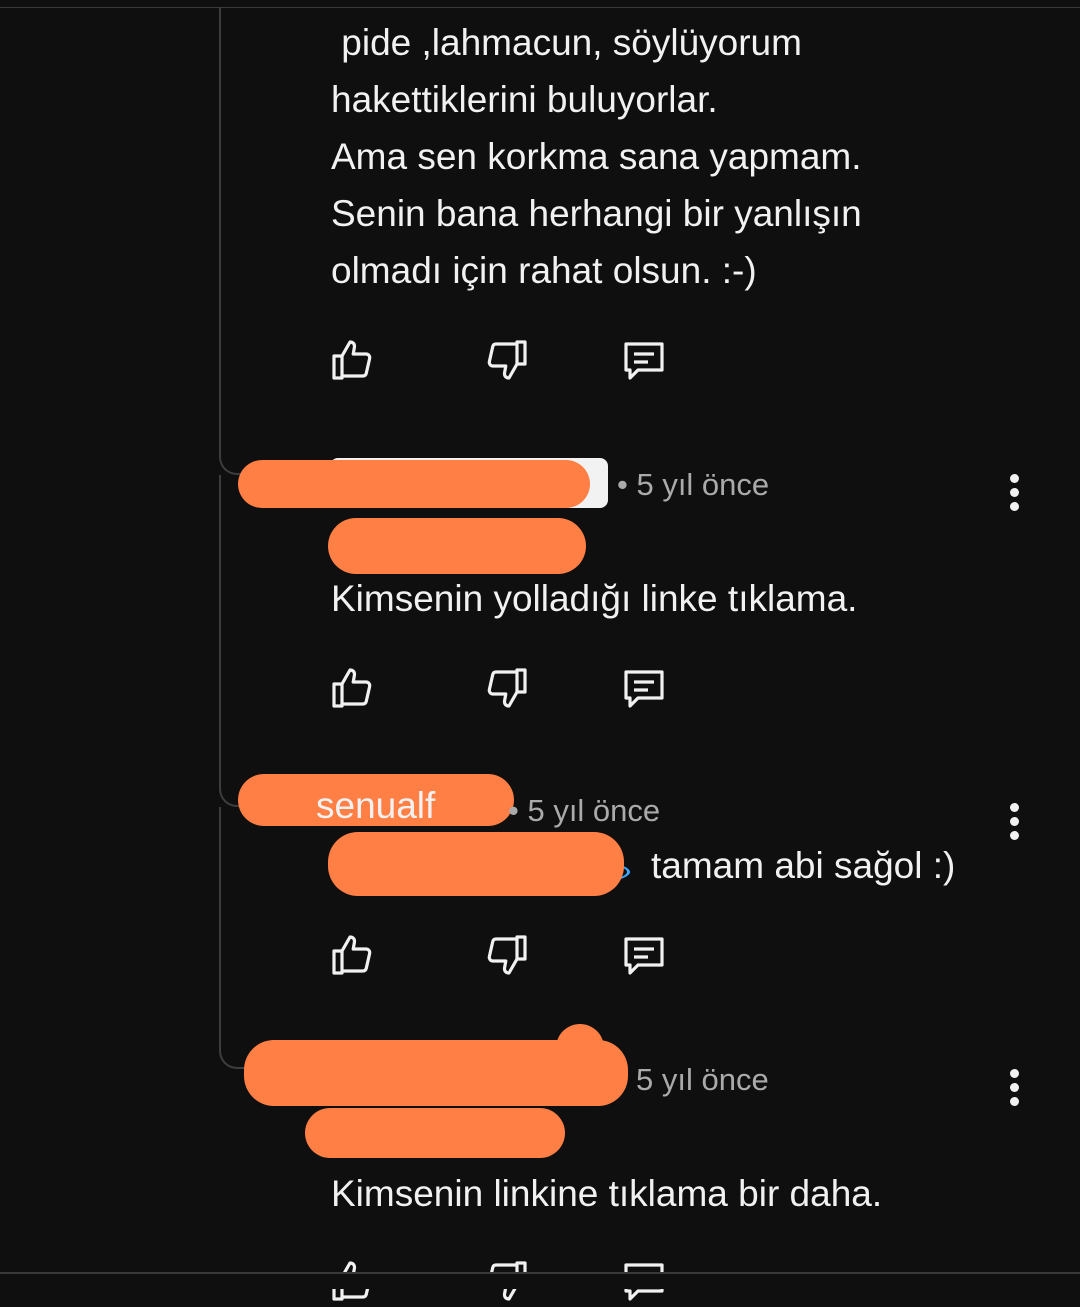 Image resolution: width=1080 pixels, height=1307 pixels. I want to click on timestamp: 5 yıl önce, so click(702, 1079).